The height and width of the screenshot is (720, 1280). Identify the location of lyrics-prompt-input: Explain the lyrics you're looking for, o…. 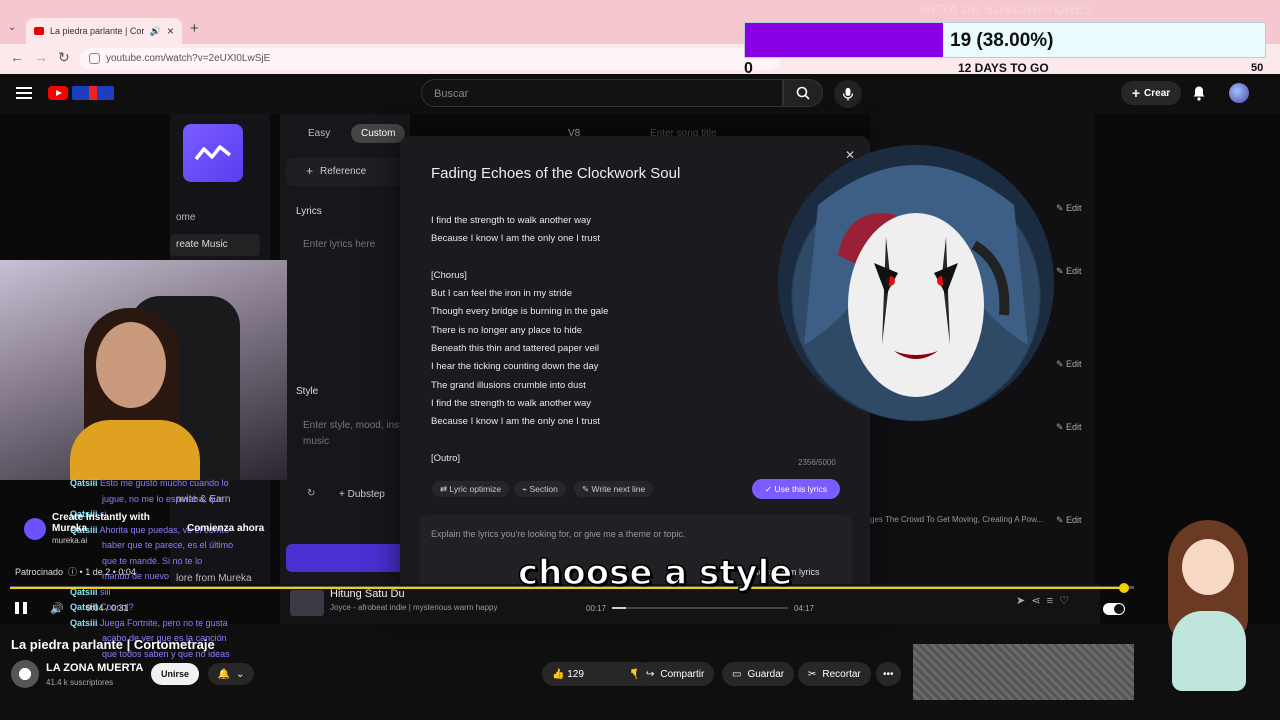
(558, 534).